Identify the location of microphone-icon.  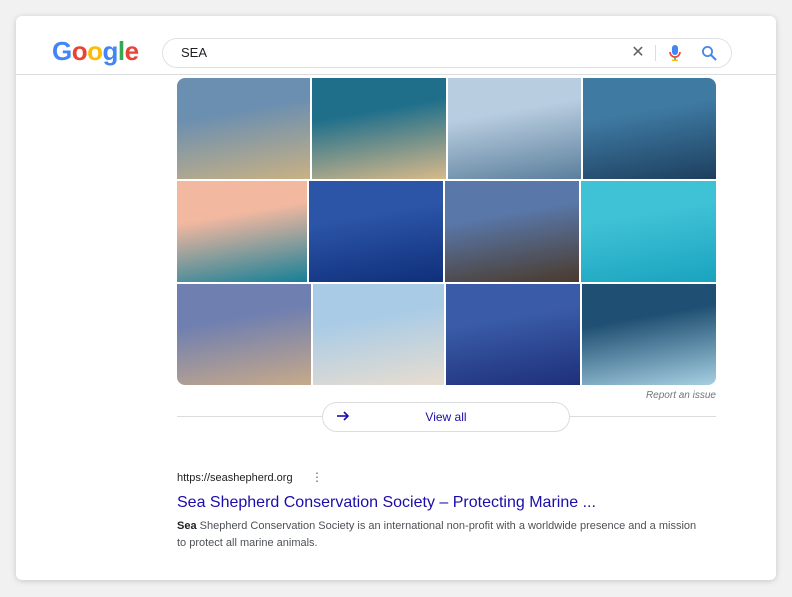
(675, 53).